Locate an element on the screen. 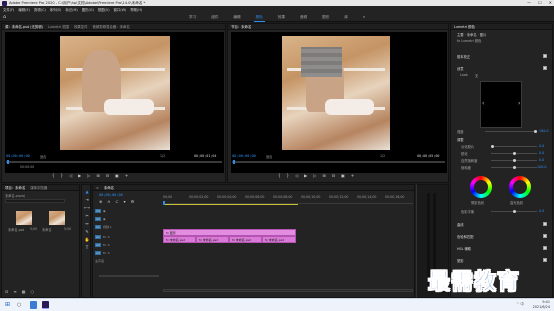 The image size is (554, 311). camera-icon: ▣ is located at coordinates (117, 175).